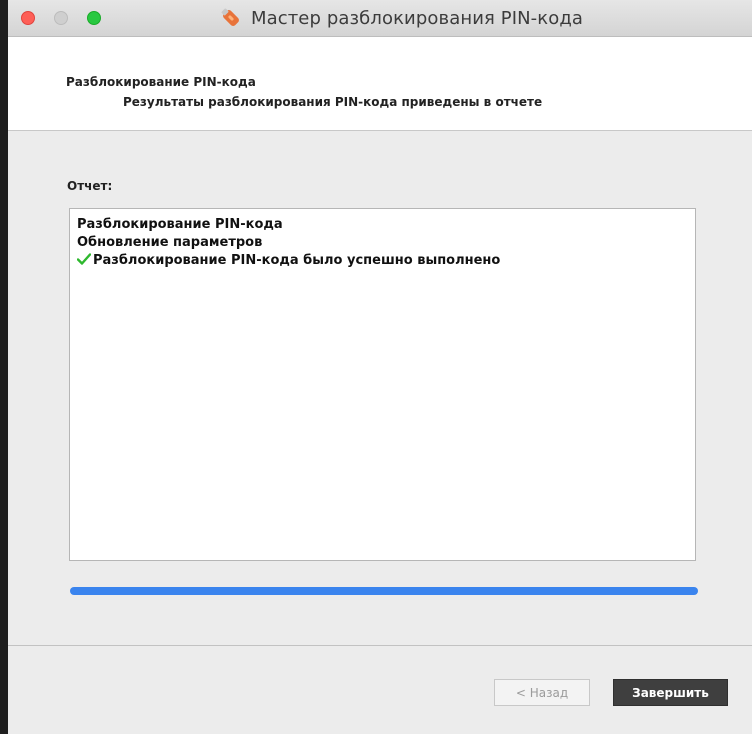 The width and height of the screenshot is (752, 734). What do you see at coordinates (380, 645) in the screenshot?
I see `footer-divider` at bounding box center [380, 645].